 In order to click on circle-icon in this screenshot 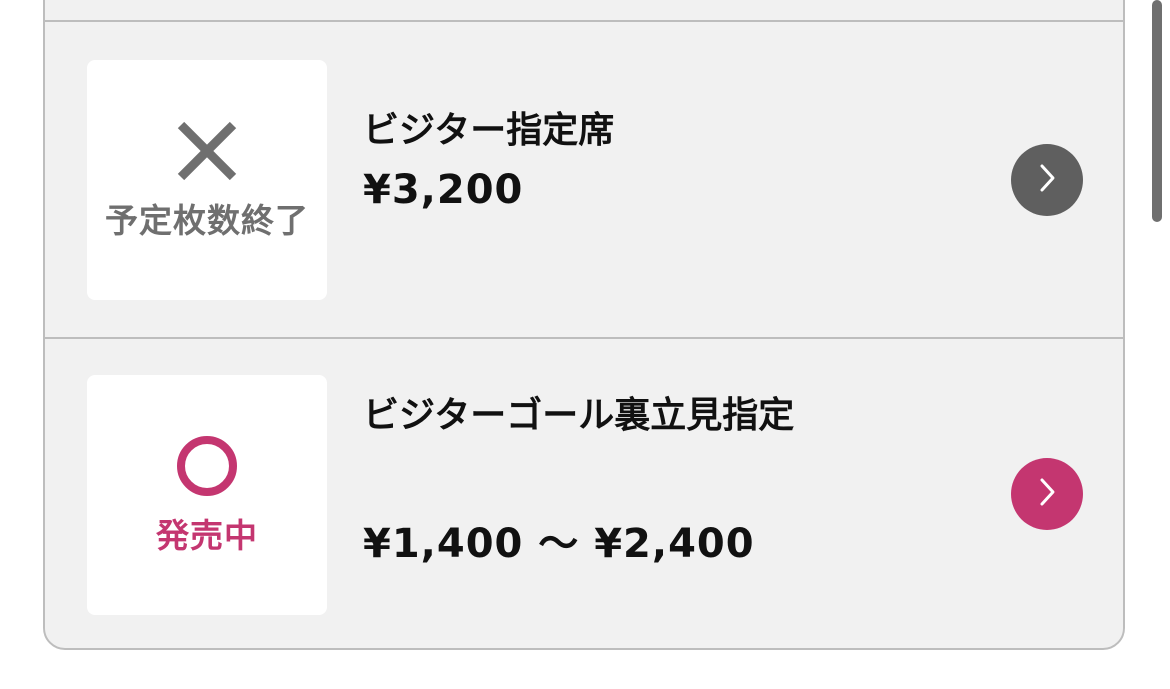, I will do `click(207, 468)`.